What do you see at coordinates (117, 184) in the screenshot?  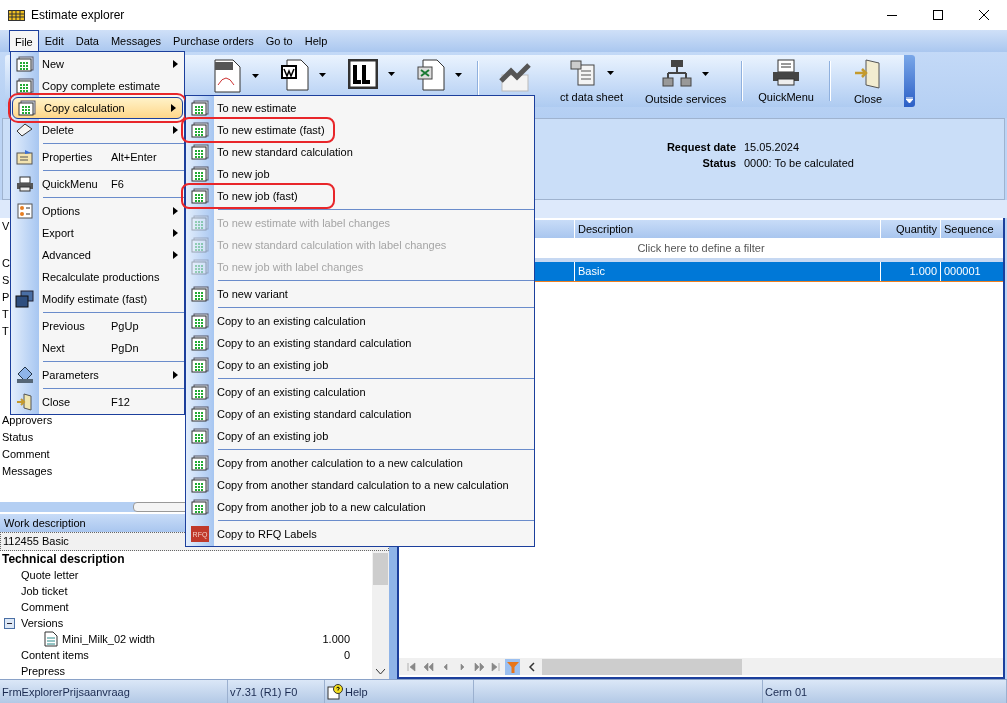 I see `shortcut-label: F6` at bounding box center [117, 184].